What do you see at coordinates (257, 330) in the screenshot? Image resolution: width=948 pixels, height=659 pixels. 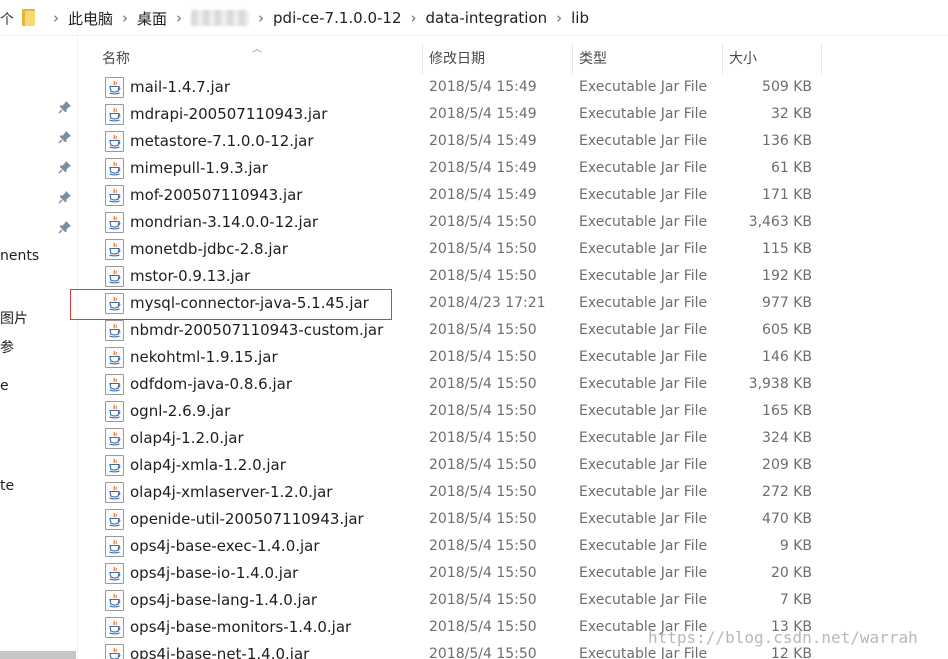 I see `file-name: nbmdr-200507110943-custom.jar` at bounding box center [257, 330].